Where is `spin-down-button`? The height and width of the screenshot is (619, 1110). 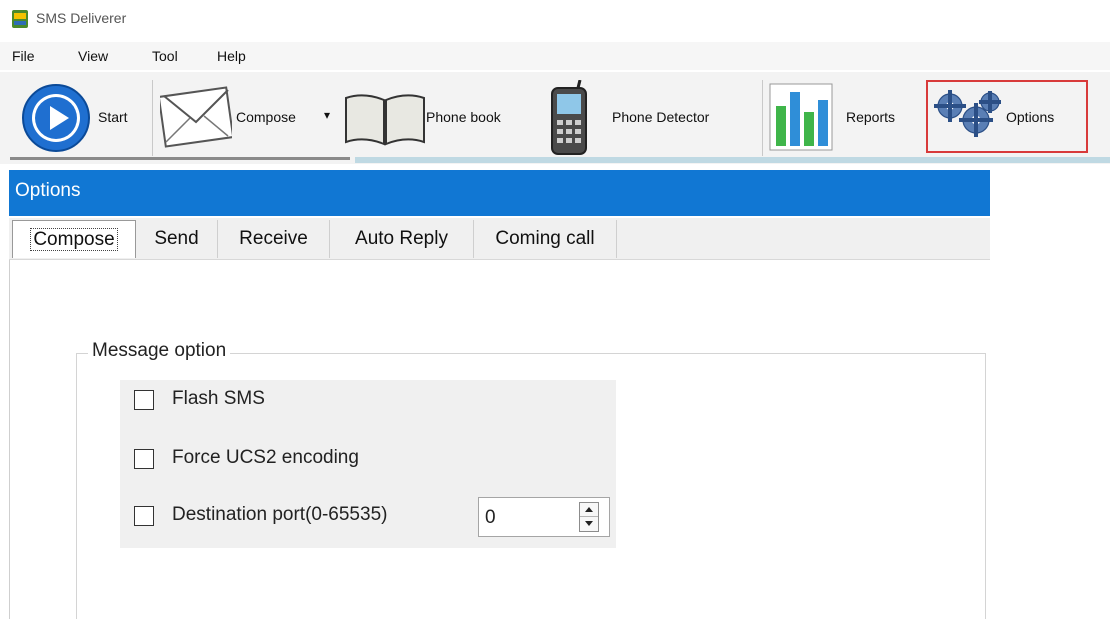
spin-down-button is located at coordinates (589, 524).